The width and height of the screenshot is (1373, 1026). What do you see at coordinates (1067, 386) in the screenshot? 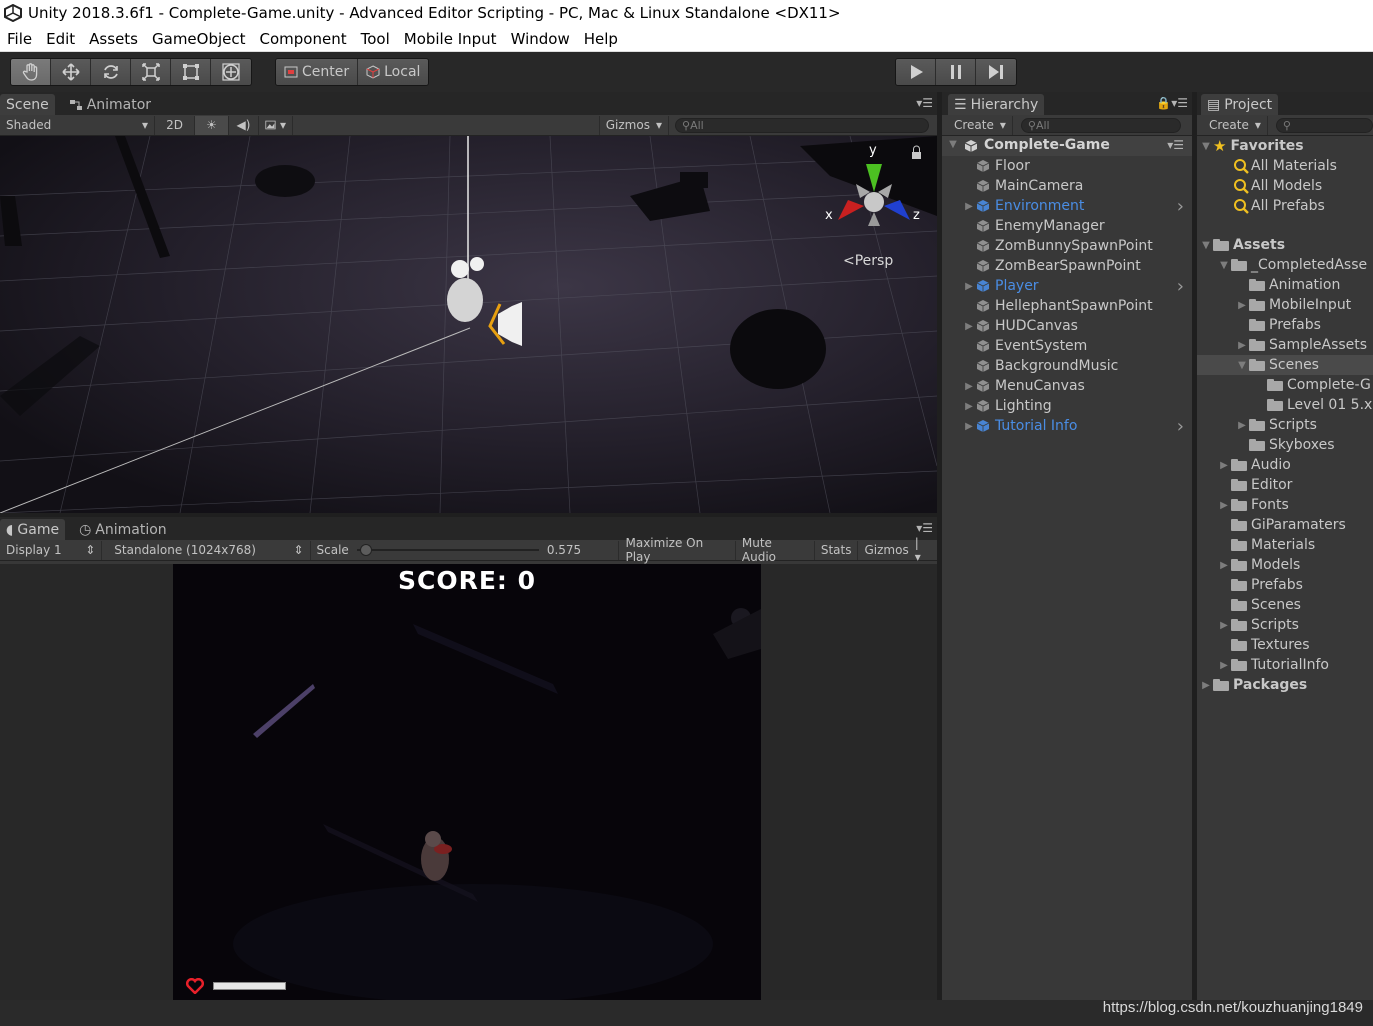
I see `hierarchy-item: ▶ MenuCanvas` at bounding box center [1067, 386].